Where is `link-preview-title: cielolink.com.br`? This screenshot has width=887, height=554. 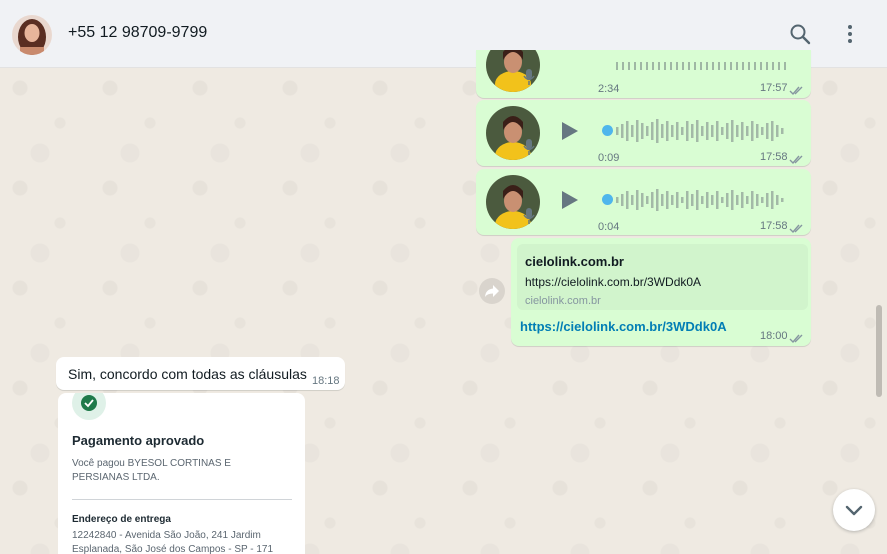
link-preview-title: cielolink.com.br is located at coordinates (574, 261).